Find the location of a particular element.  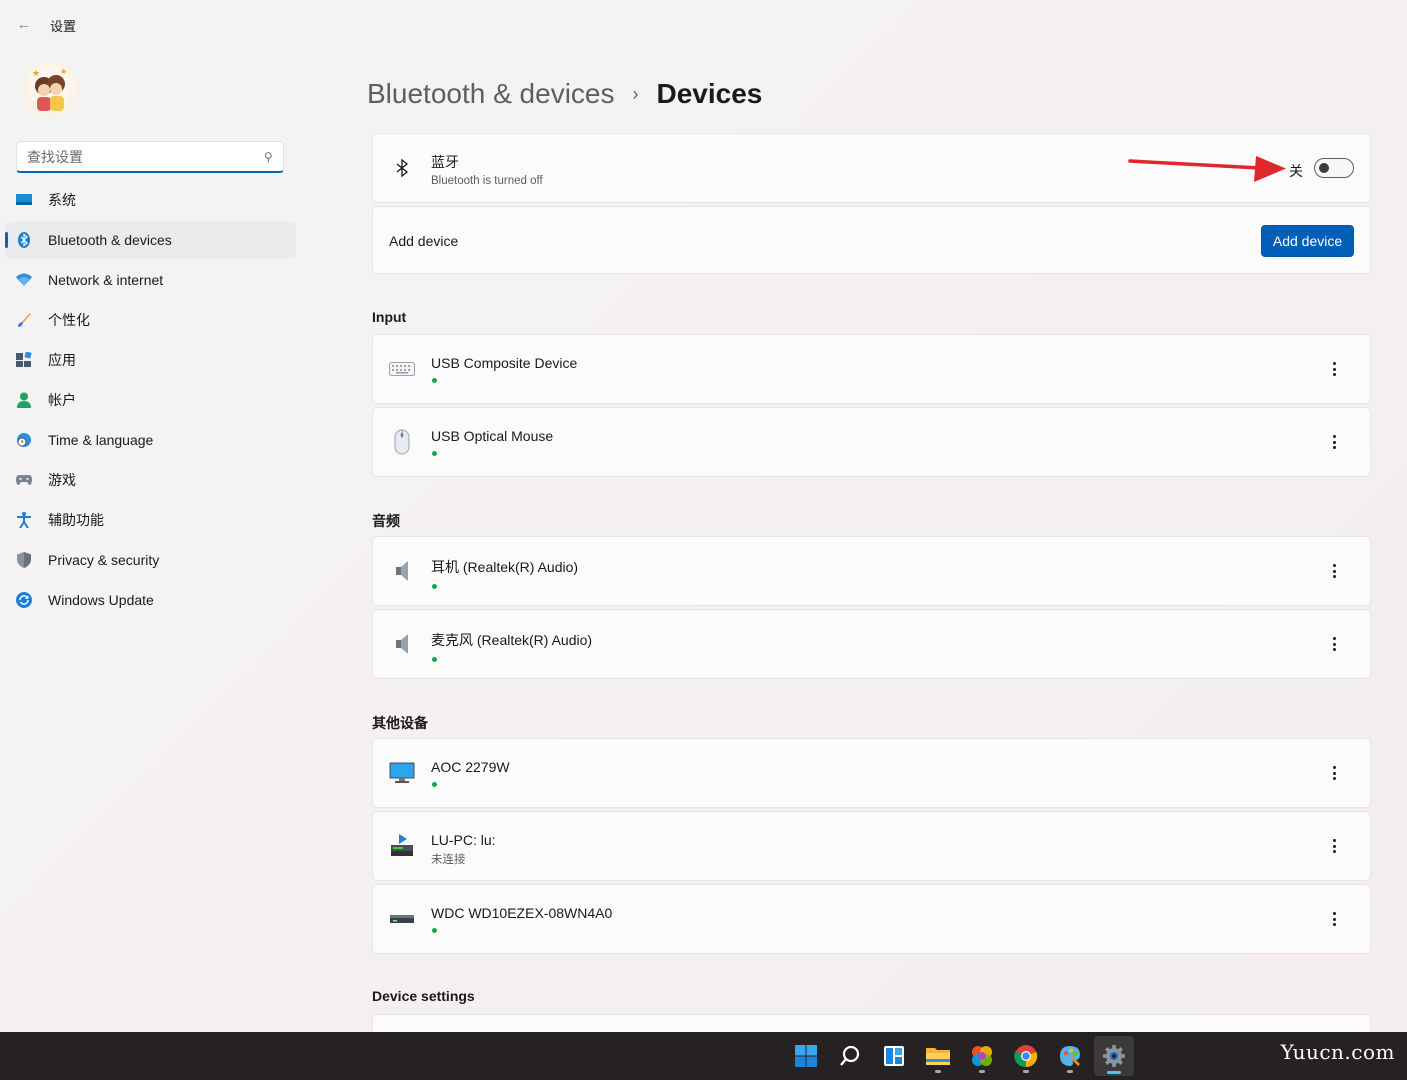

chrome-icon is located at coordinates (1026, 1056).